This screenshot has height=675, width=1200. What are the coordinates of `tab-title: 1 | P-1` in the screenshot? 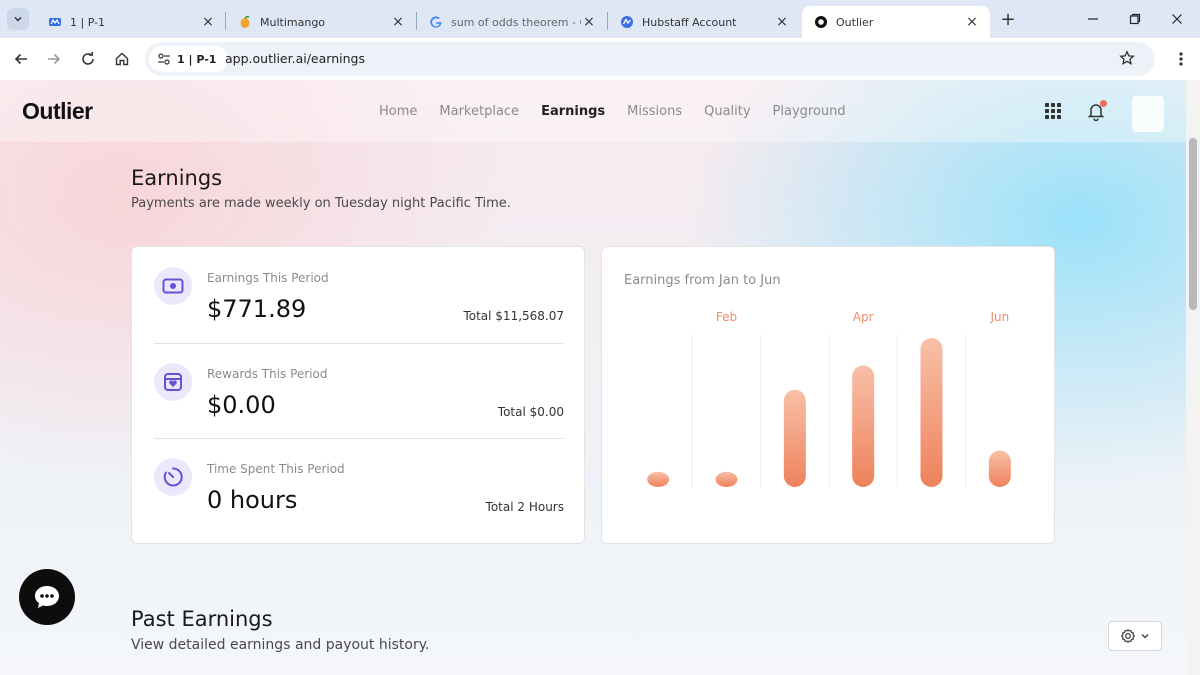 It's located at (88, 22).